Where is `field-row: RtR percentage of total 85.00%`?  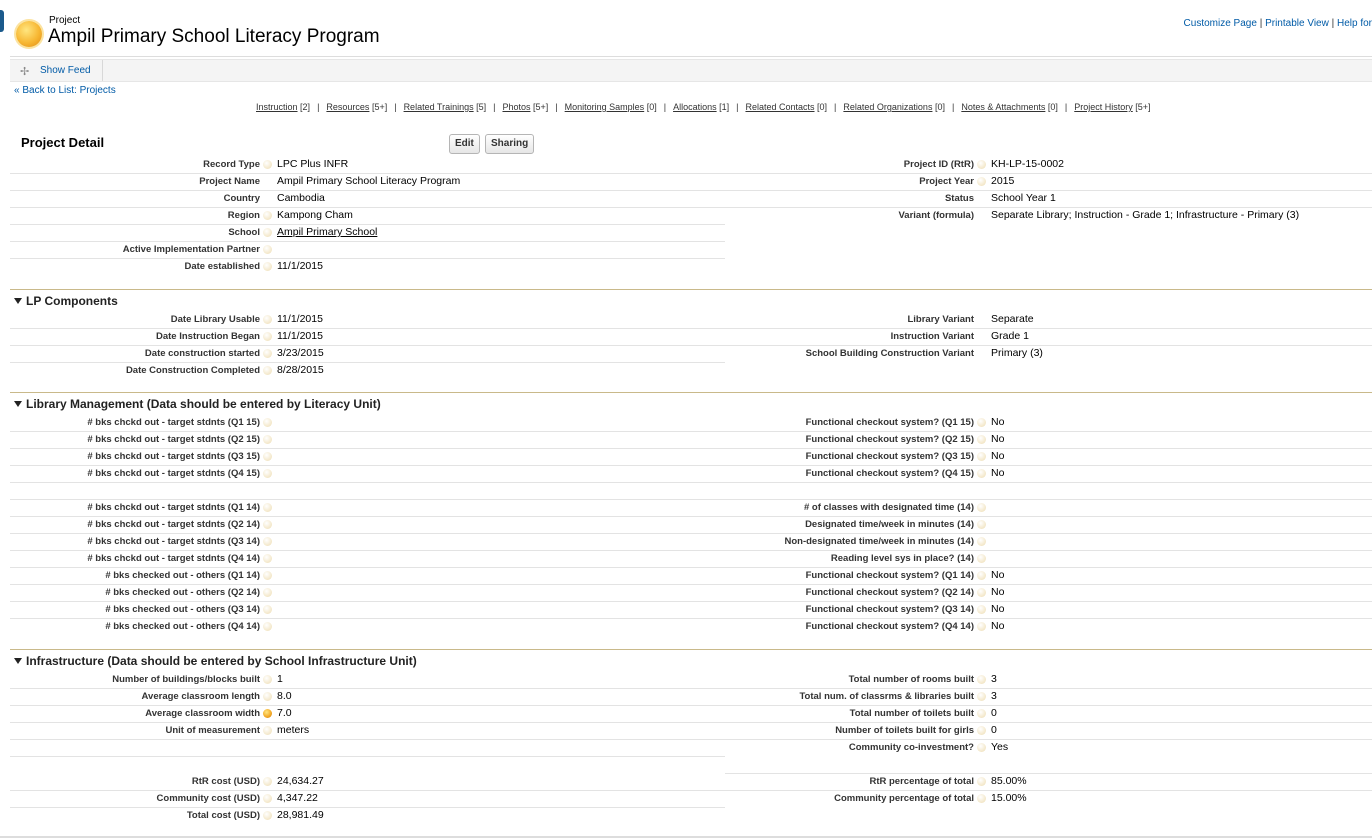 field-row: RtR percentage of total 85.00% is located at coordinates (1048, 782).